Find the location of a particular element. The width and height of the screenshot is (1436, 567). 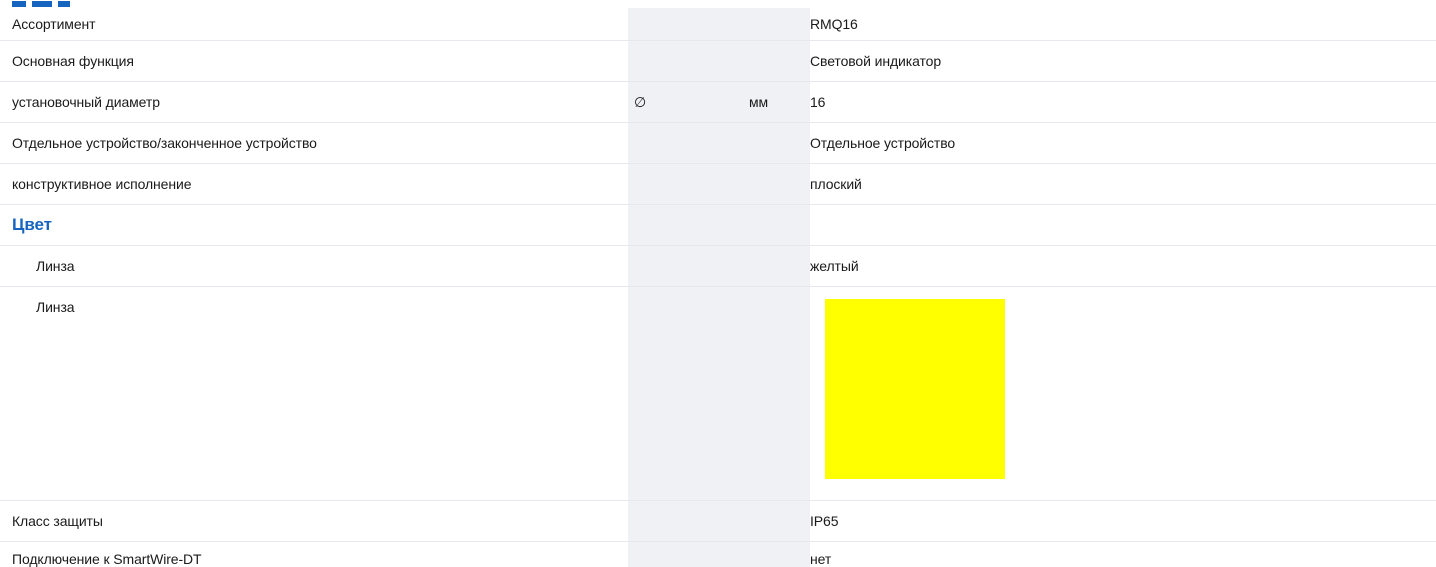

cut-off-heading is located at coordinates (47, 3).